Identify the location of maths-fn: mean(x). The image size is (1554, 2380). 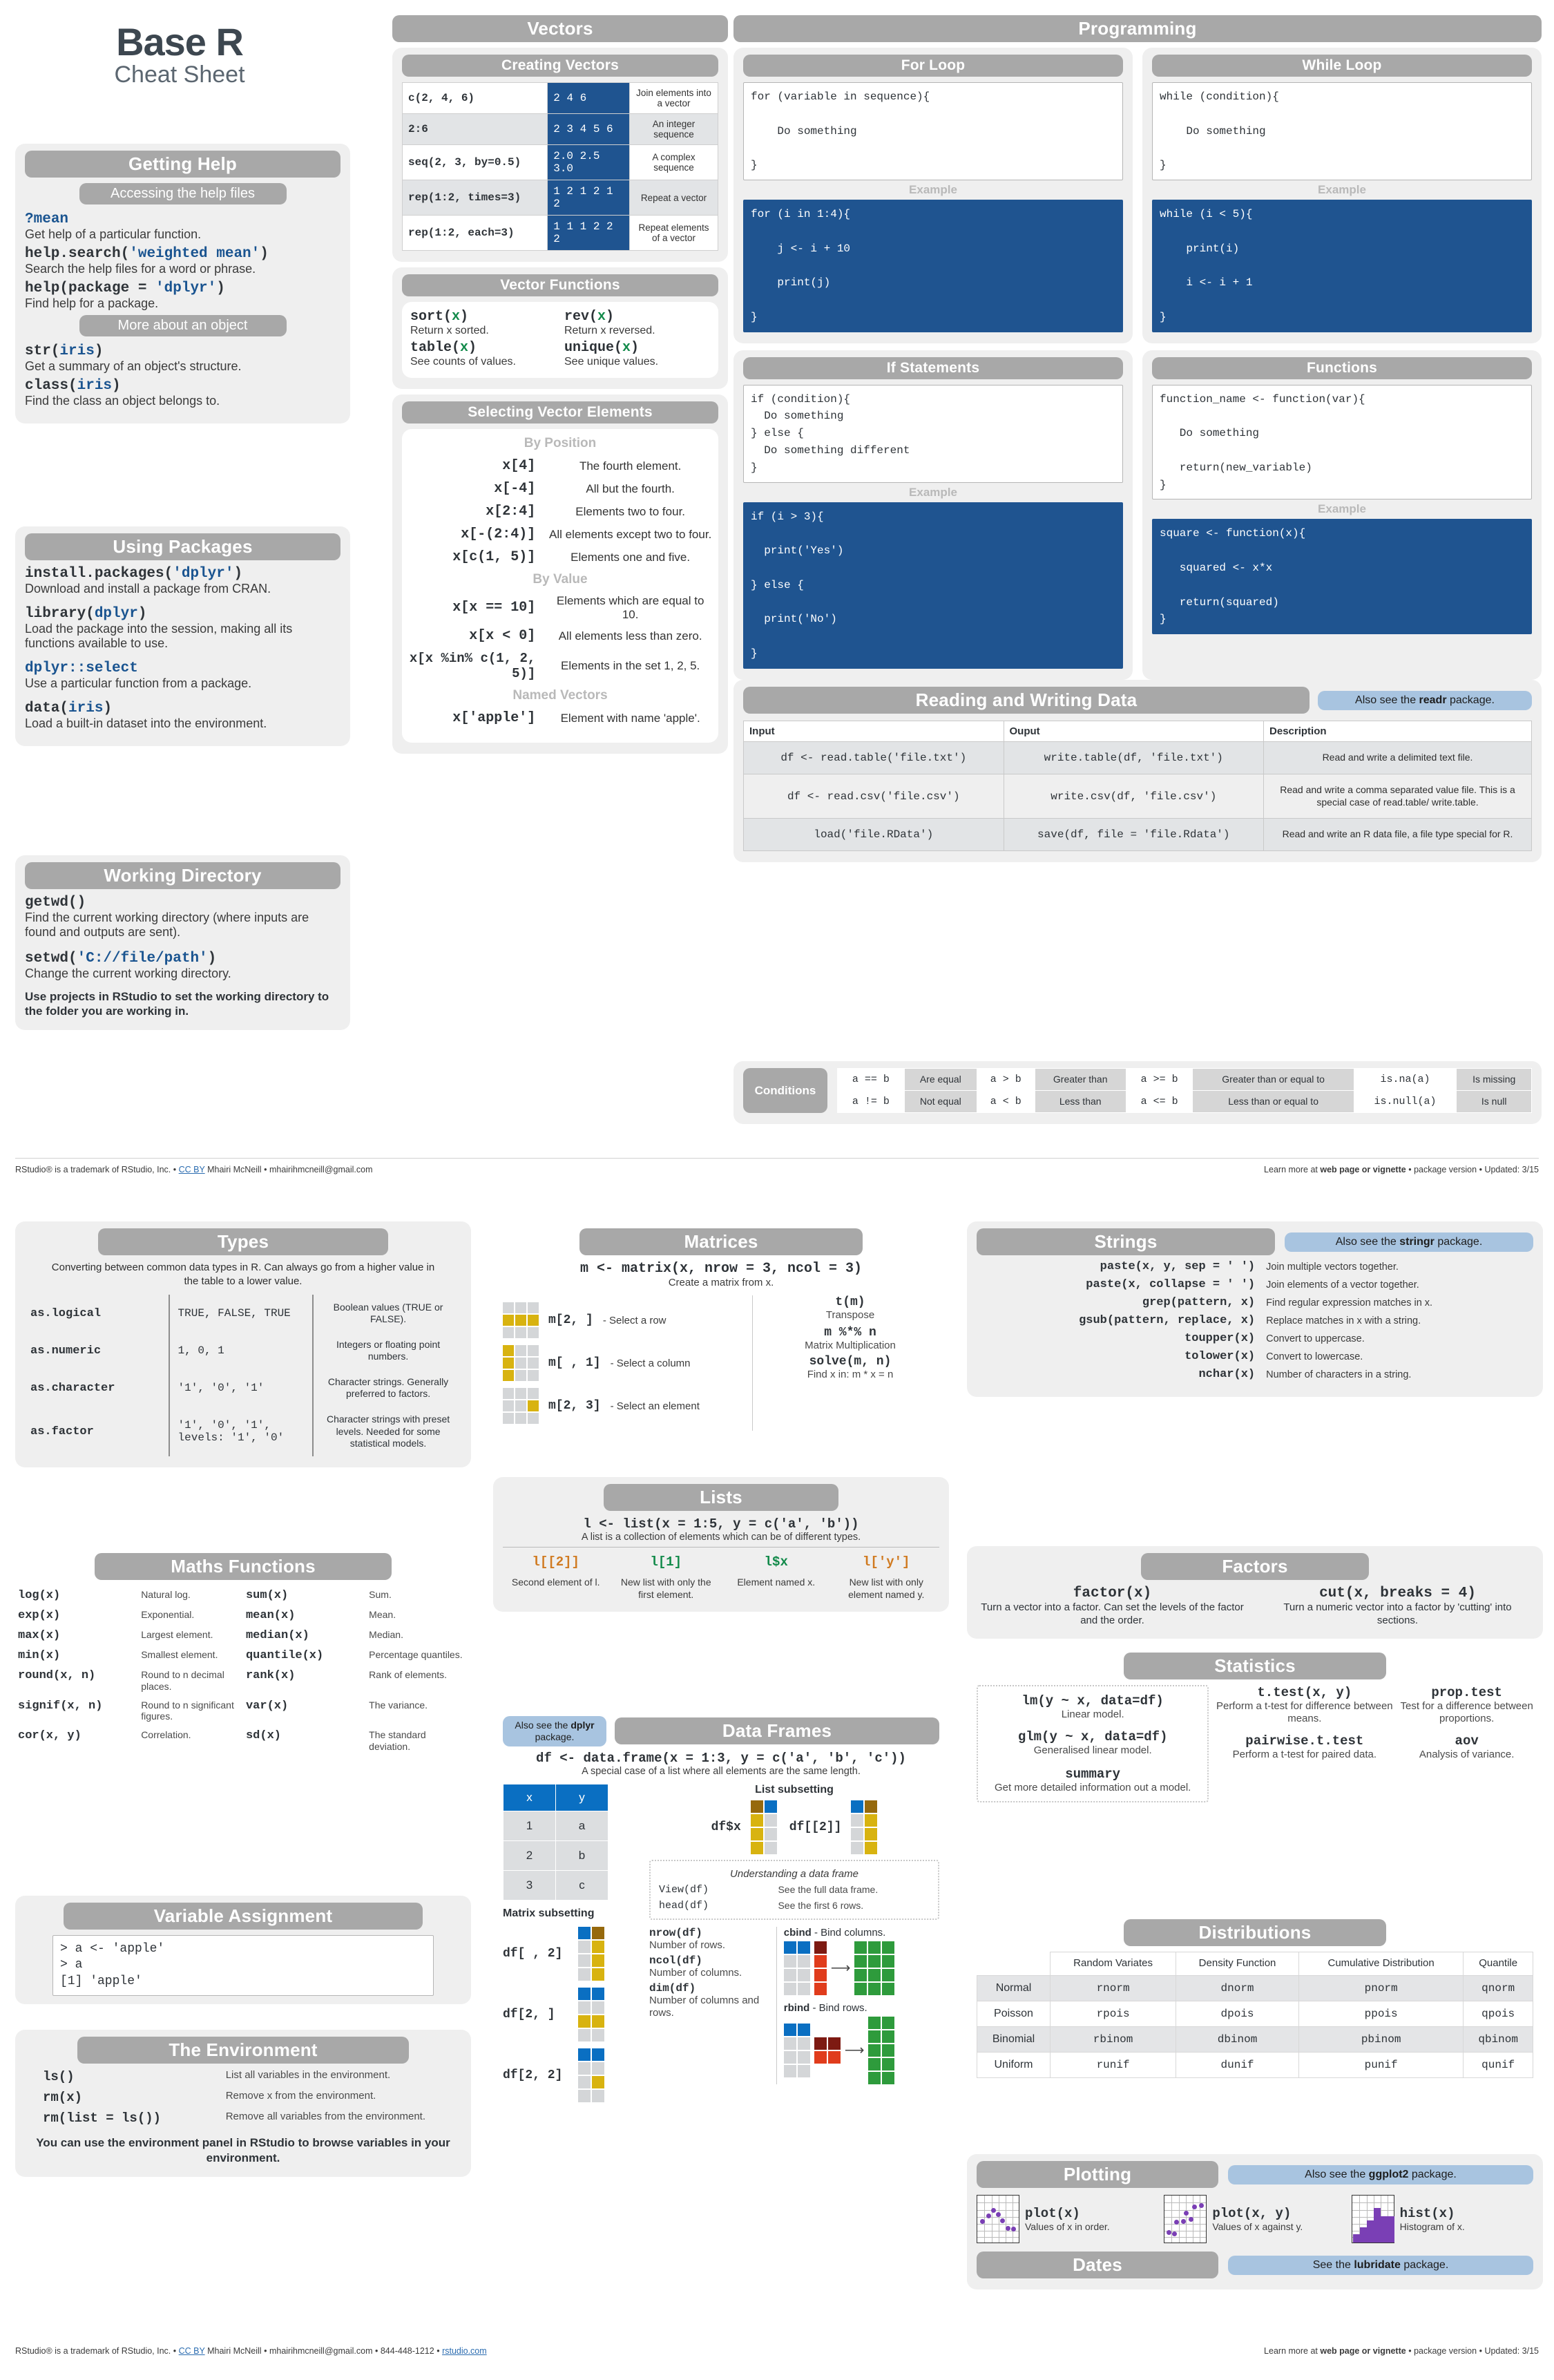
(270, 1616).